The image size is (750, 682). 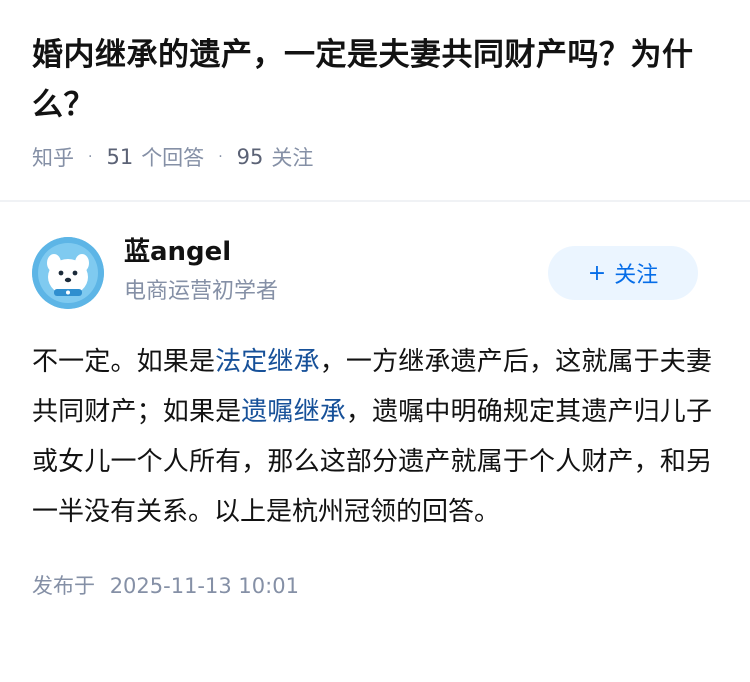 What do you see at coordinates (173, 158) in the screenshot?
I see `answer-count-label: 个回答` at bounding box center [173, 158].